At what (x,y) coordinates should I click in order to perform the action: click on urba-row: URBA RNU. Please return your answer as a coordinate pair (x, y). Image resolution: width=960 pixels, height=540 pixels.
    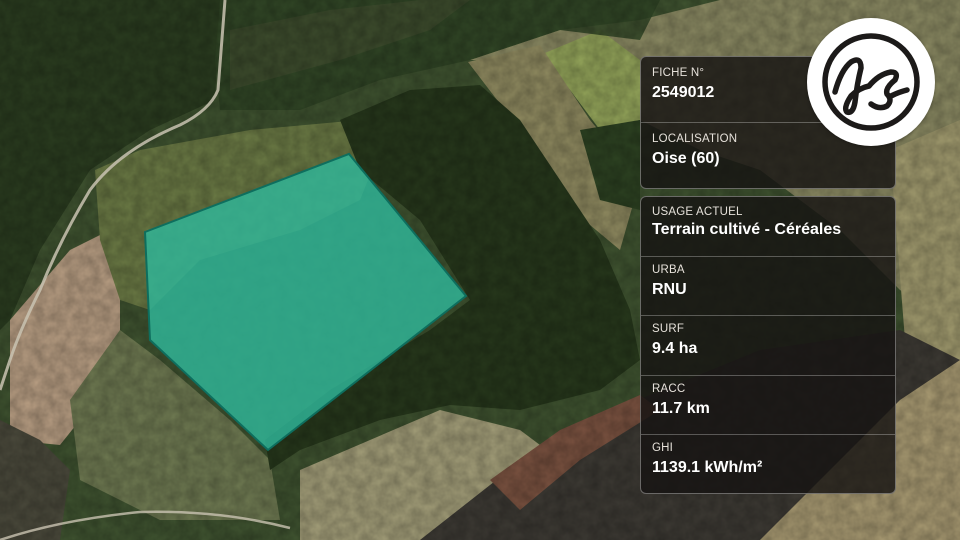
    Looking at the image, I should click on (768, 287).